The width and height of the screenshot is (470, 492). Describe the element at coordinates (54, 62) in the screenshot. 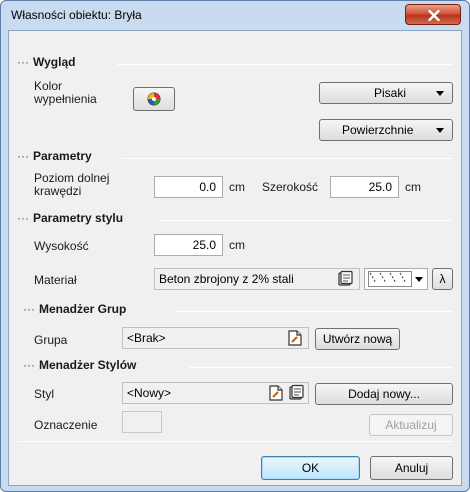

I see `section-title: Wygląd` at that location.